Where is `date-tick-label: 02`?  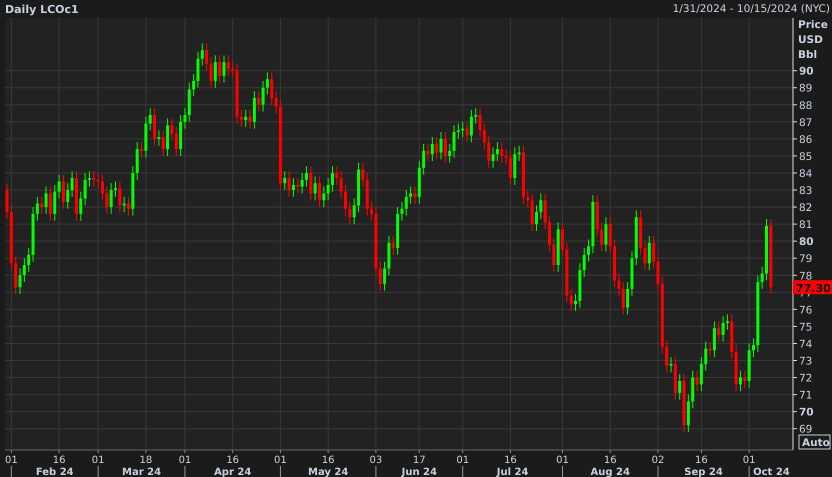
date-tick-label: 02 is located at coordinates (658, 460).